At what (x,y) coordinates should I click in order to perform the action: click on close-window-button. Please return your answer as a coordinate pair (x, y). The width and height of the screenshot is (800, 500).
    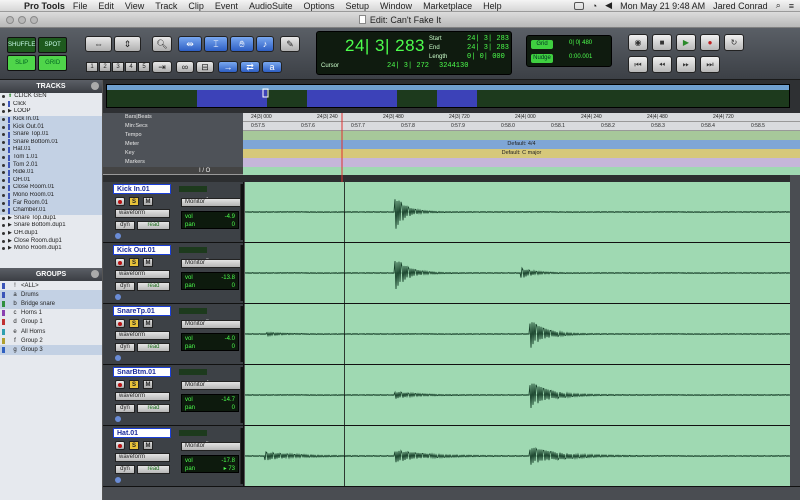
    Looking at the image, I should click on (10, 19).